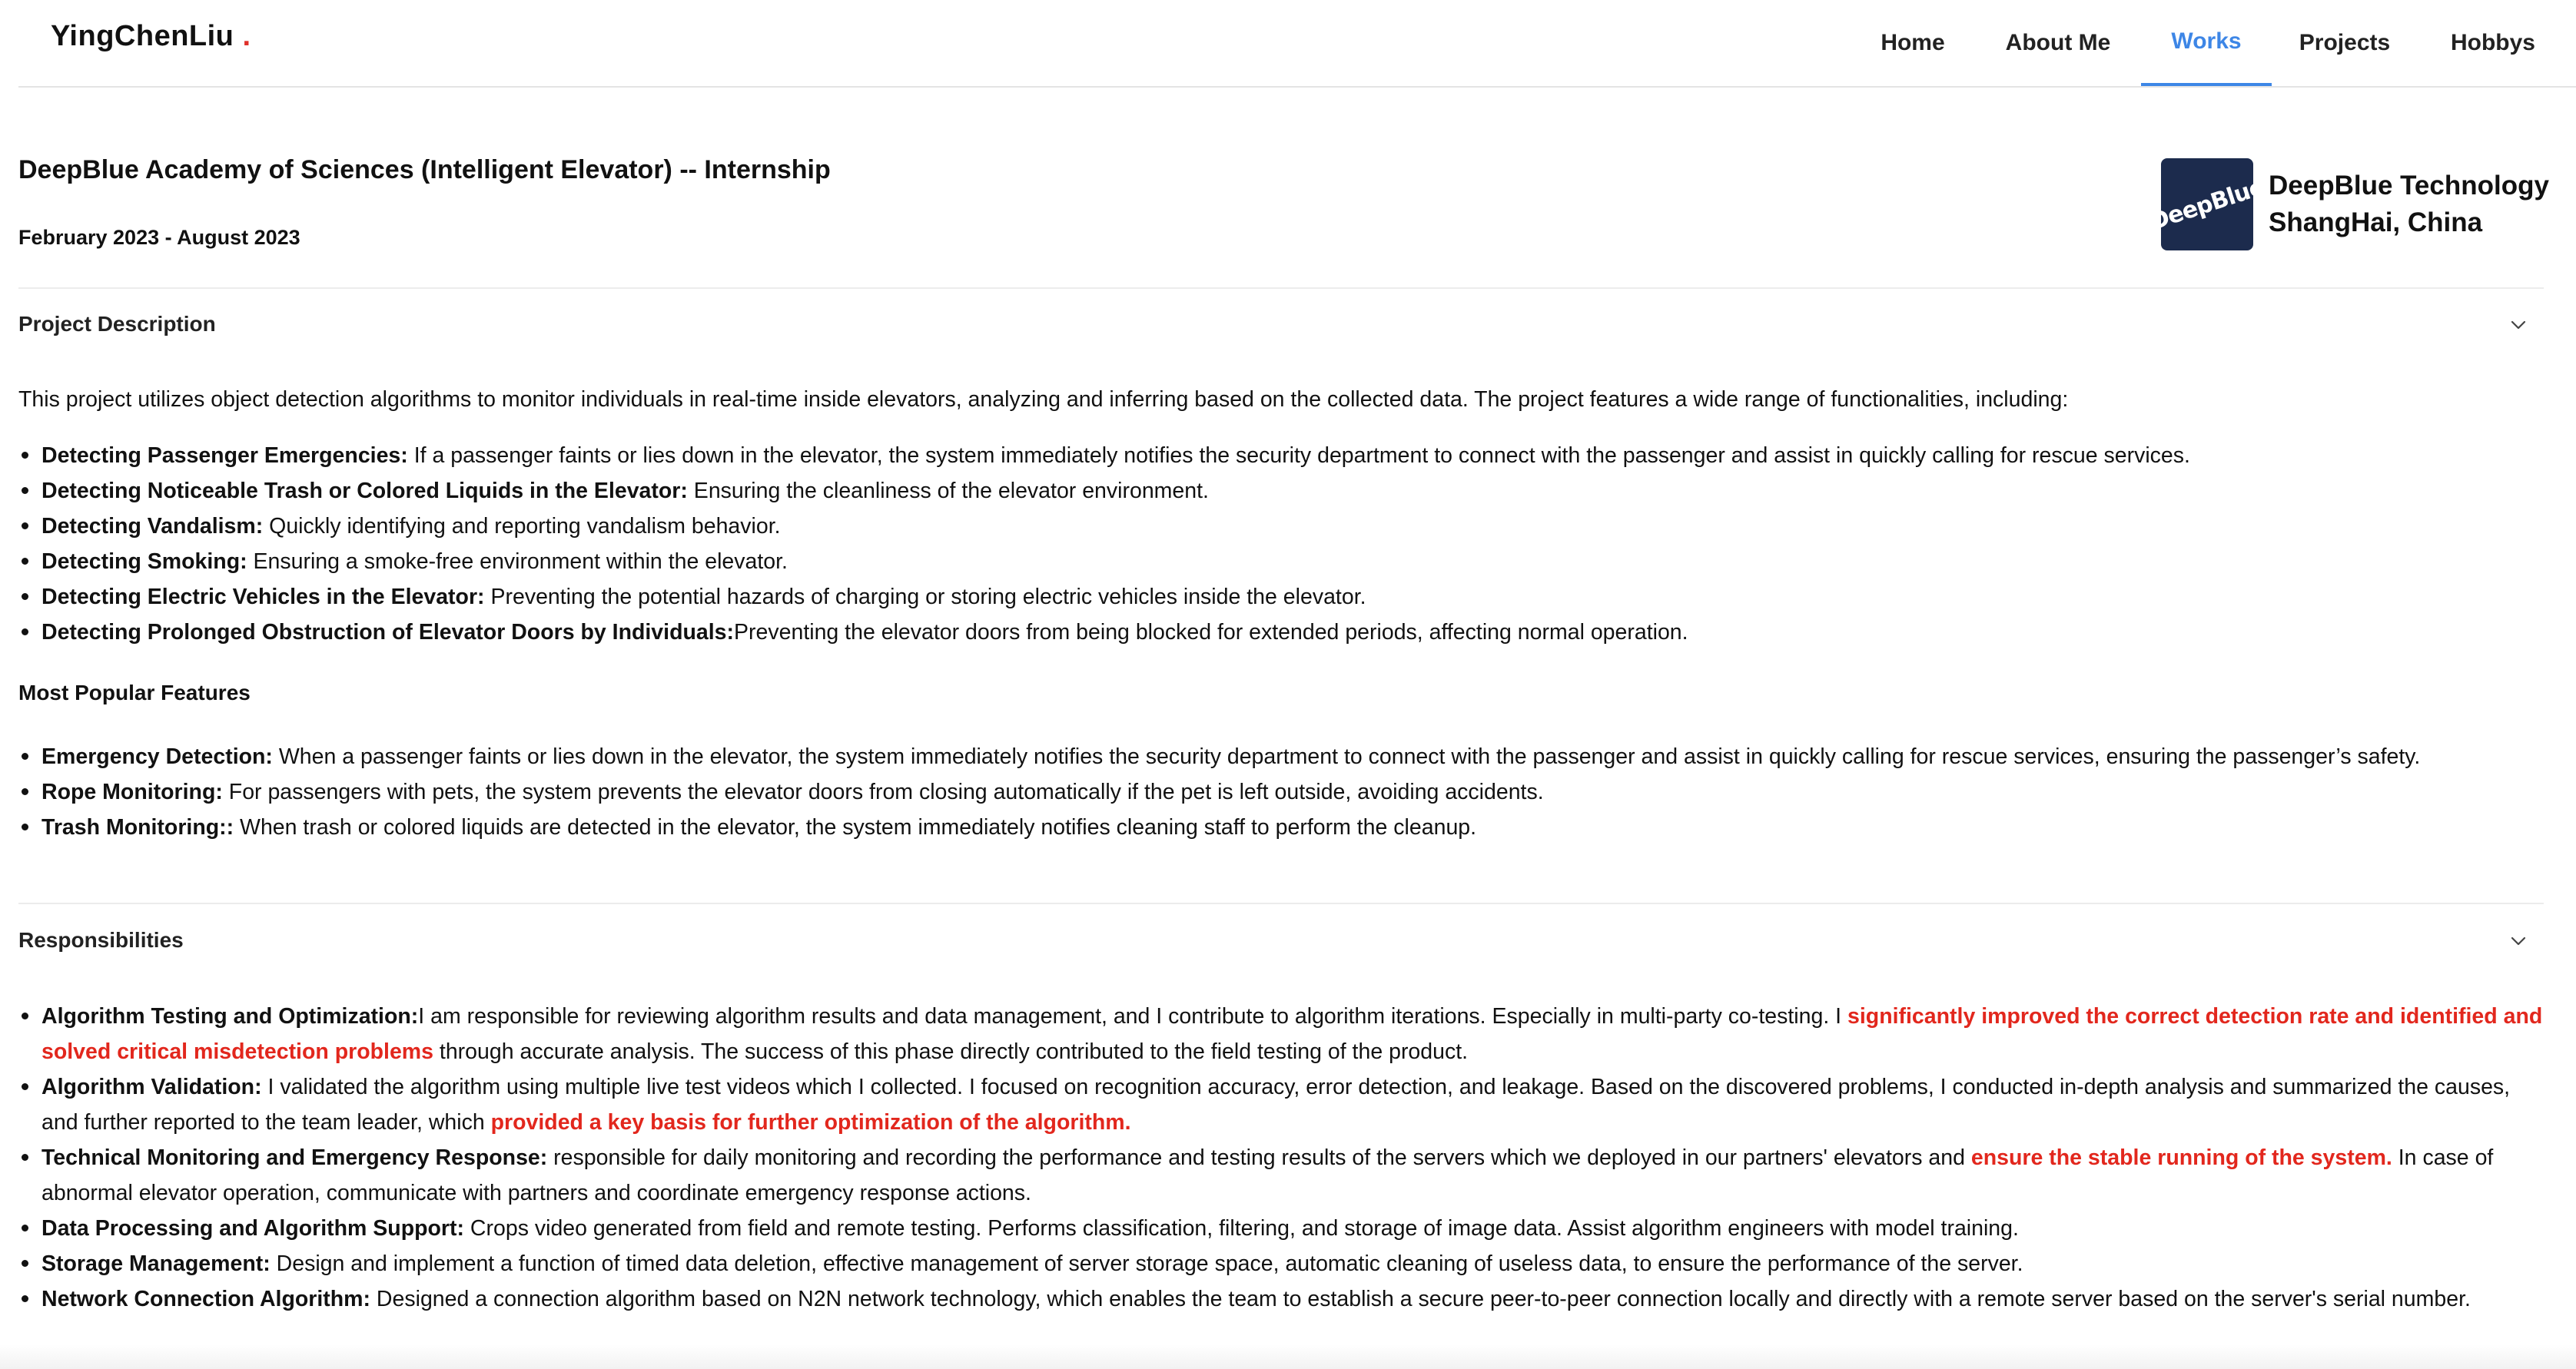  What do you see at coordinates (1297, 87) in the screenshot?
I see `header-divider` at bounding box center [1297, 87].